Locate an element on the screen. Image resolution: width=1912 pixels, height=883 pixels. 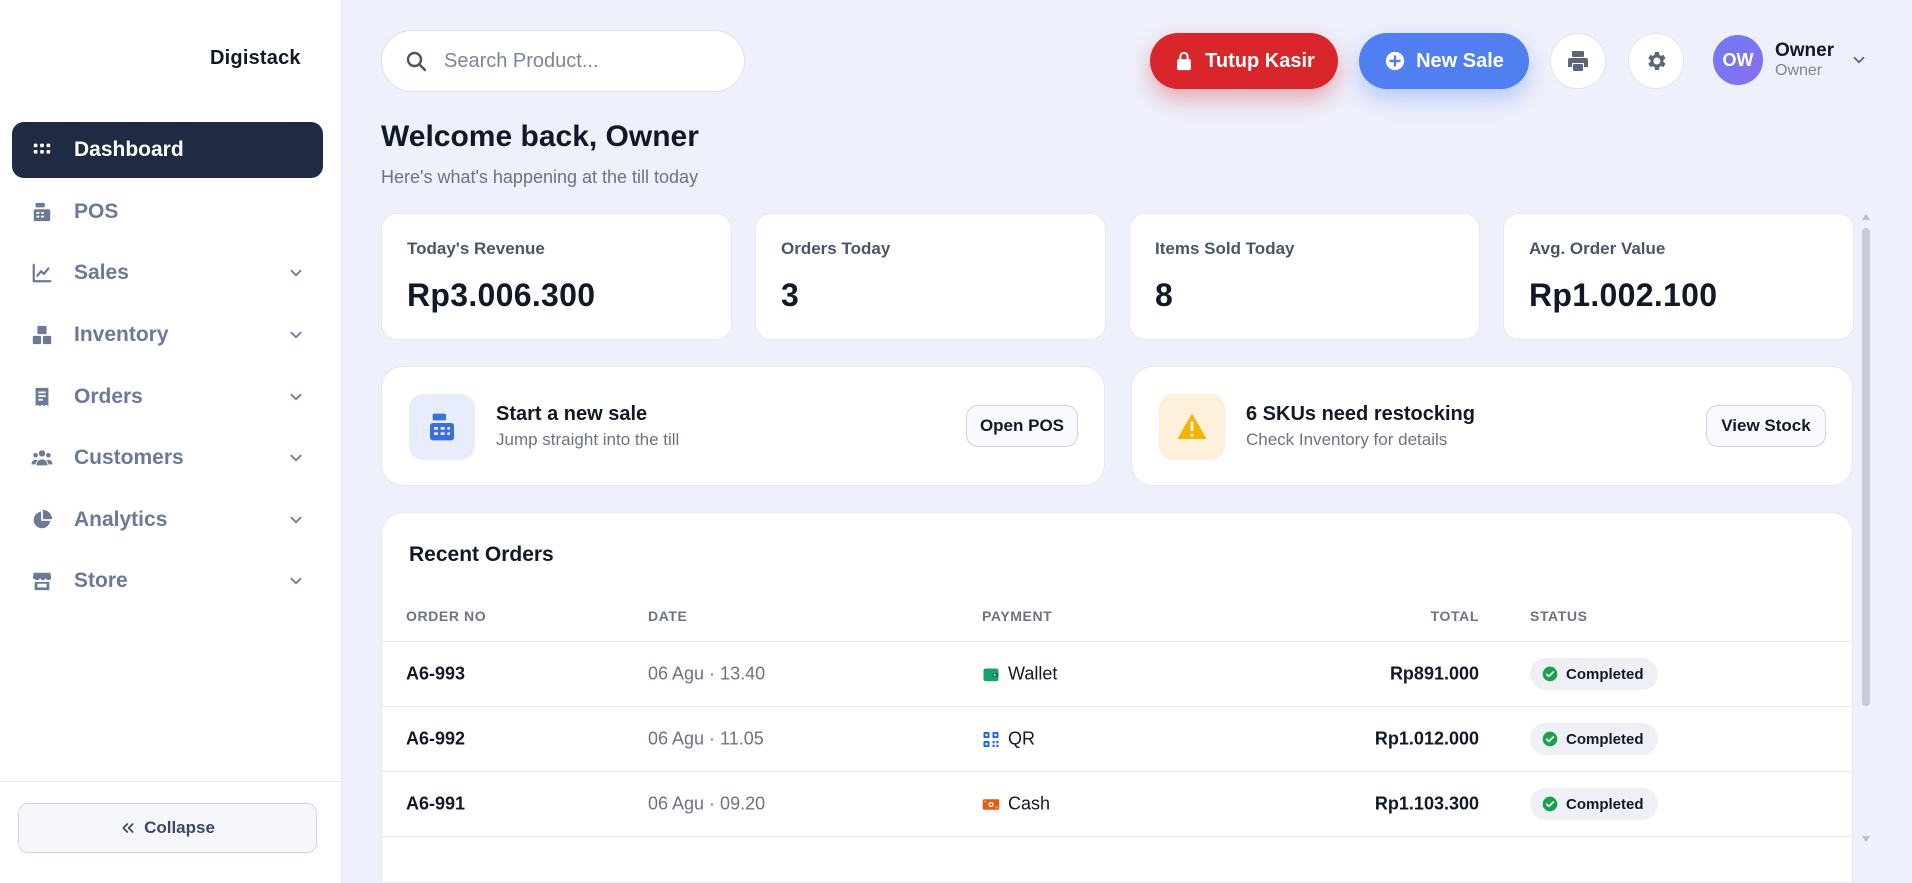
payment-label: Wallet is located at coordinates (1033, 673).